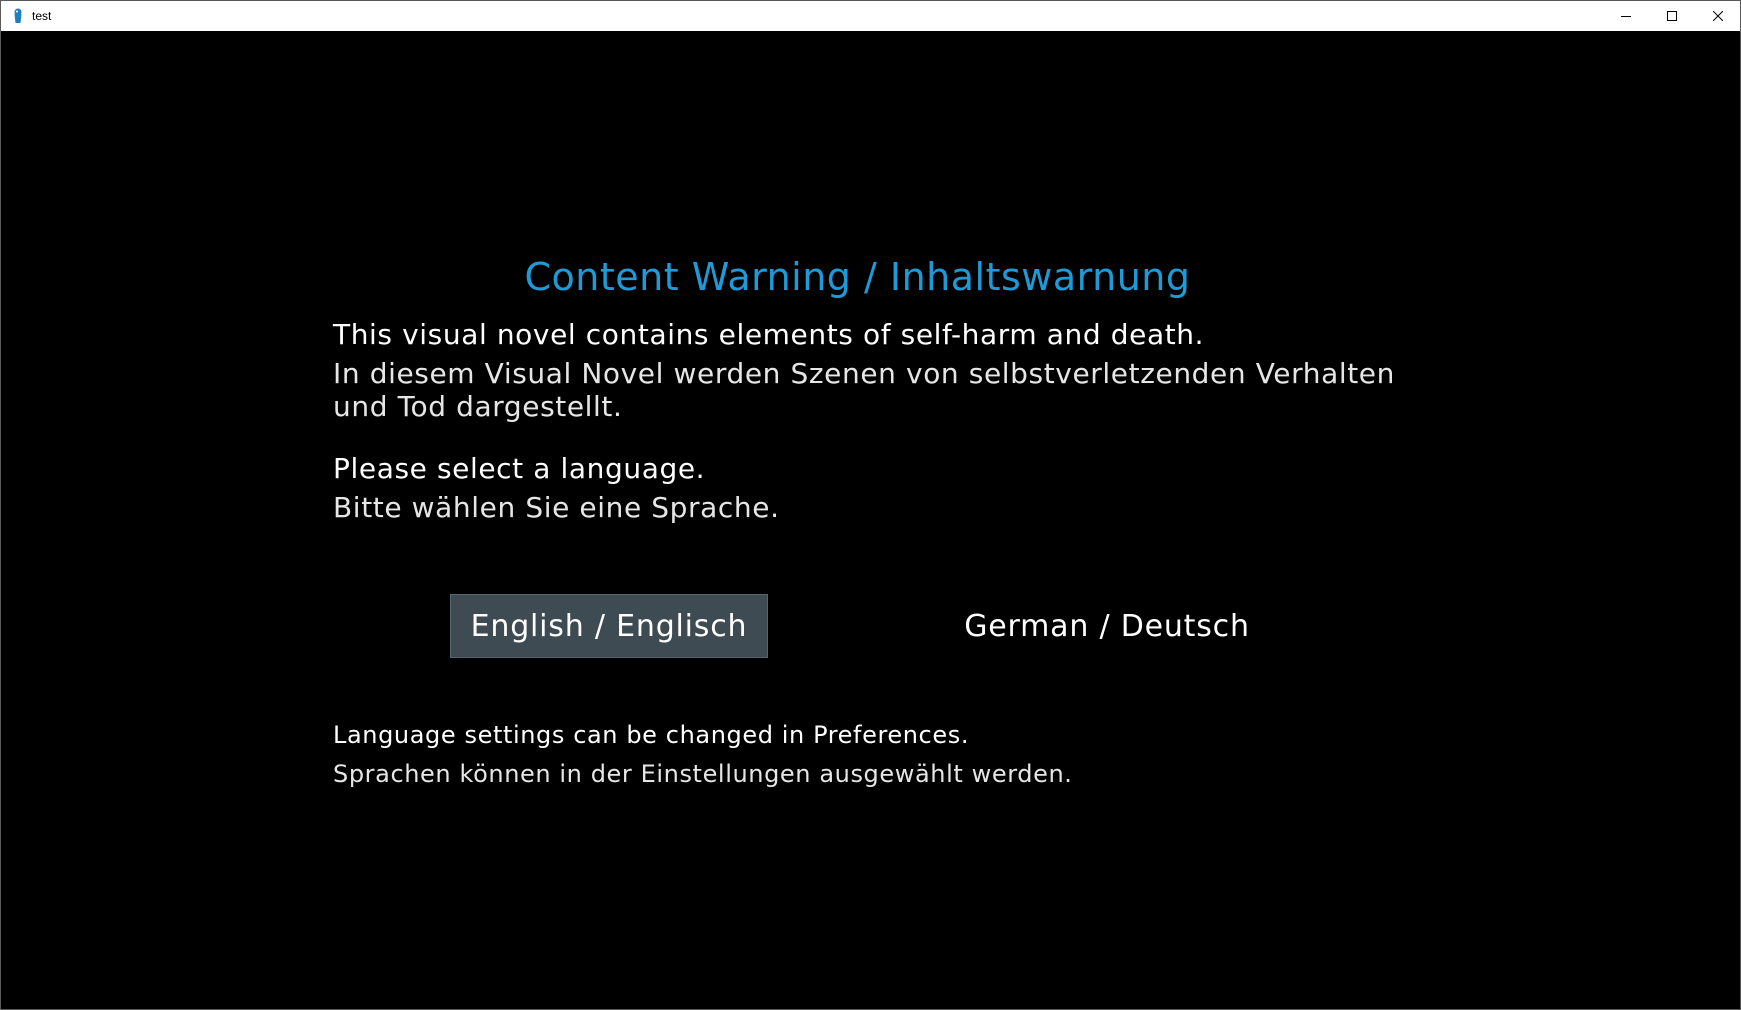 This screenshot has height=1010, width=1741. I want to click on maximize-icon, so click(1672, 16).